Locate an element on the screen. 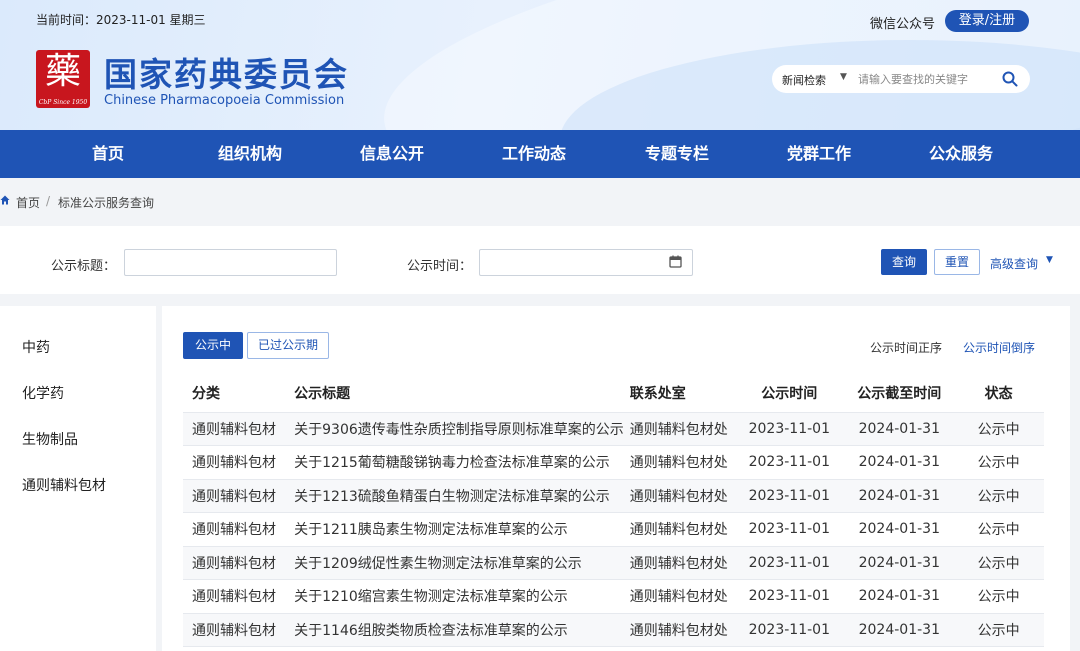 The height and width of the screenshot is (651, 1080). column-header-department: 联系处室 is located at coordinates (678, 393).